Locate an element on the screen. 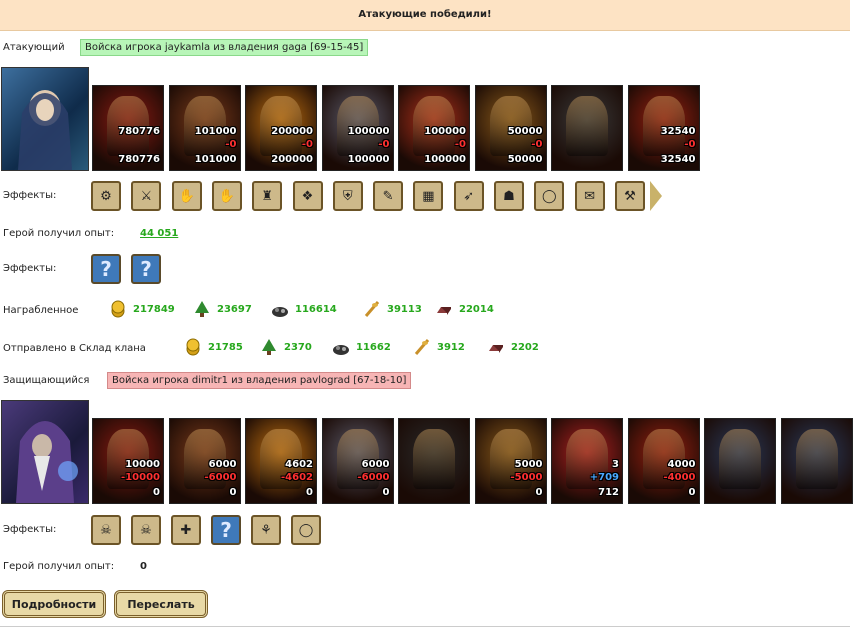 Image resolution: width=856 pixels, height=630 pixels. unit-count-n1: 5000 is located at coordinates (528, 464).